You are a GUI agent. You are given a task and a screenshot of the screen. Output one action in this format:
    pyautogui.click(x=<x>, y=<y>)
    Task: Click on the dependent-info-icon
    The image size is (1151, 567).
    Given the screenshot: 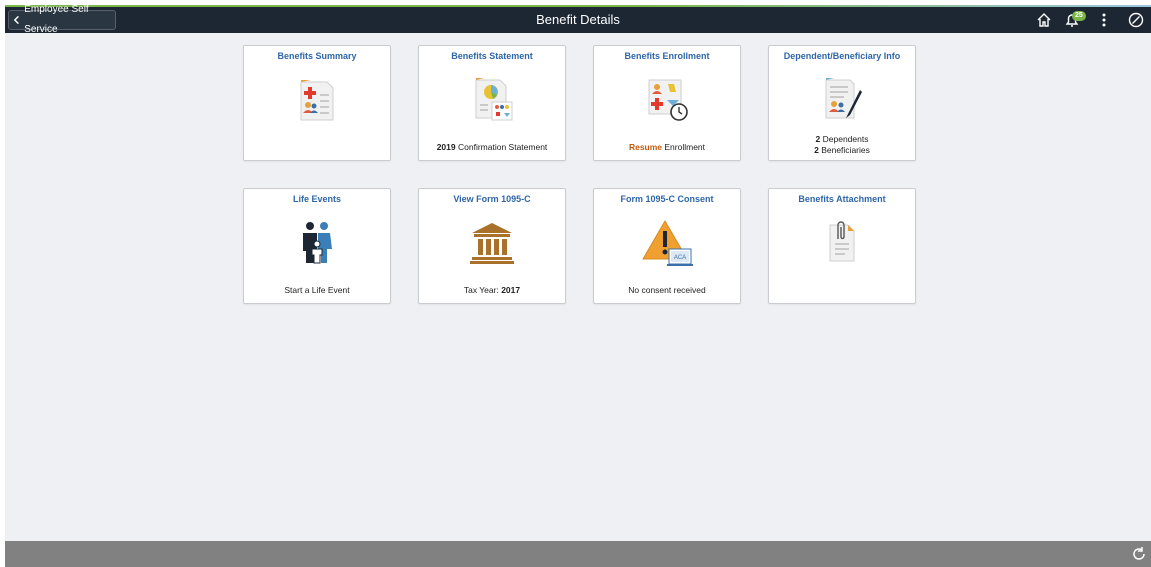 What is the action you would take?
    pyautogui.click(x=843, y=98)
    